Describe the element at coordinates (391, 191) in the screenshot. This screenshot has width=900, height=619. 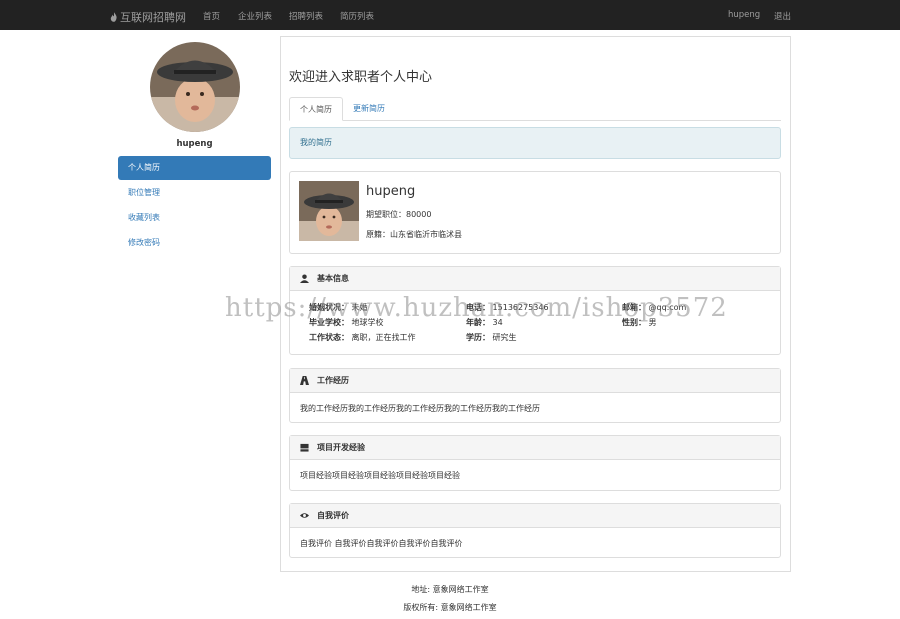
I see `profile-name: hupeng` at that location.